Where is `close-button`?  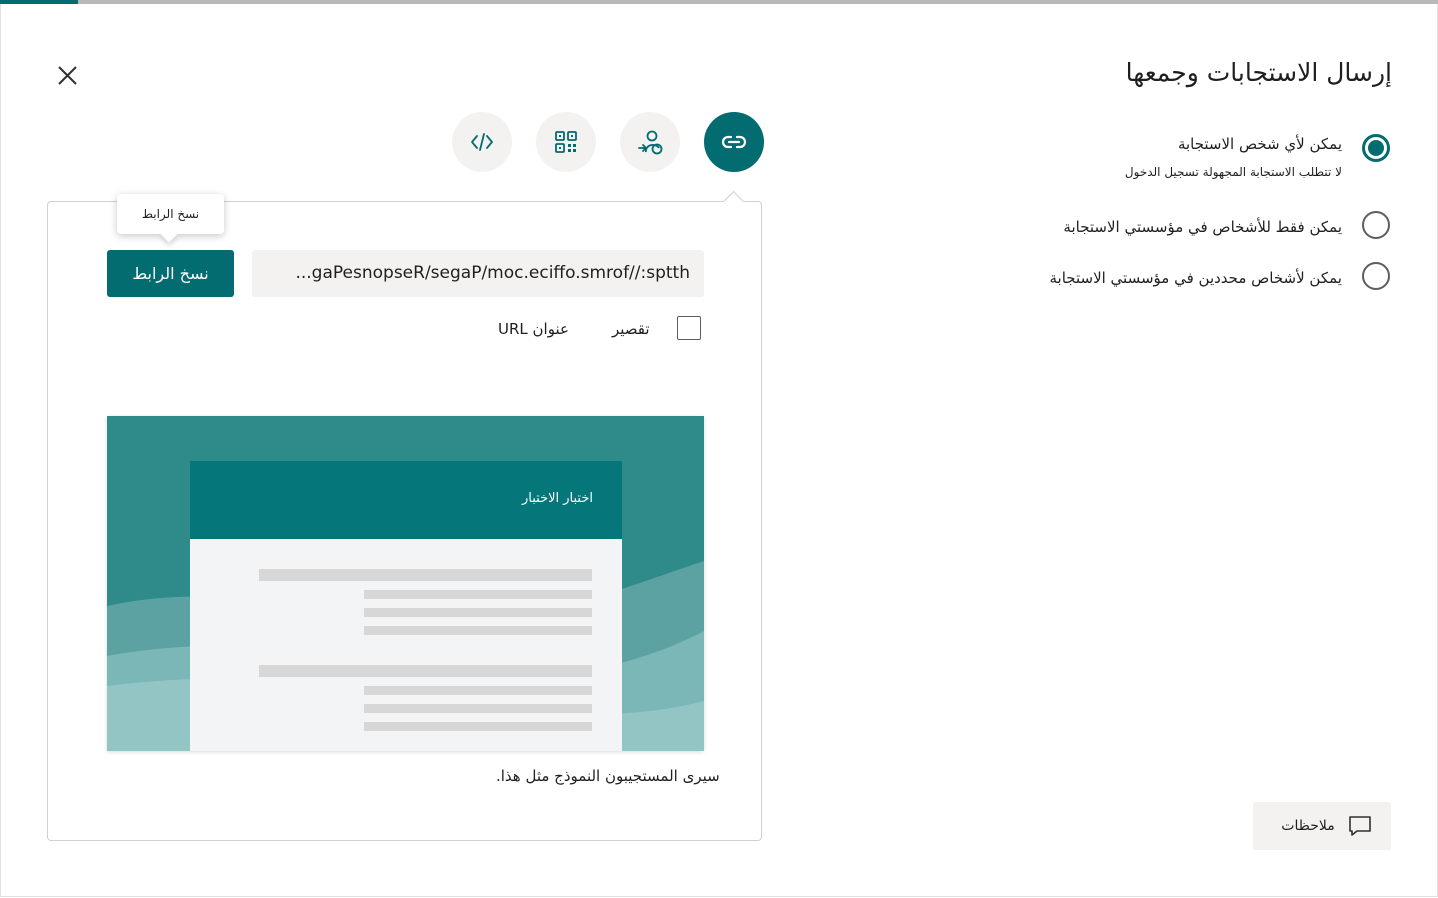
close-button is located at coordinates (68, 76).